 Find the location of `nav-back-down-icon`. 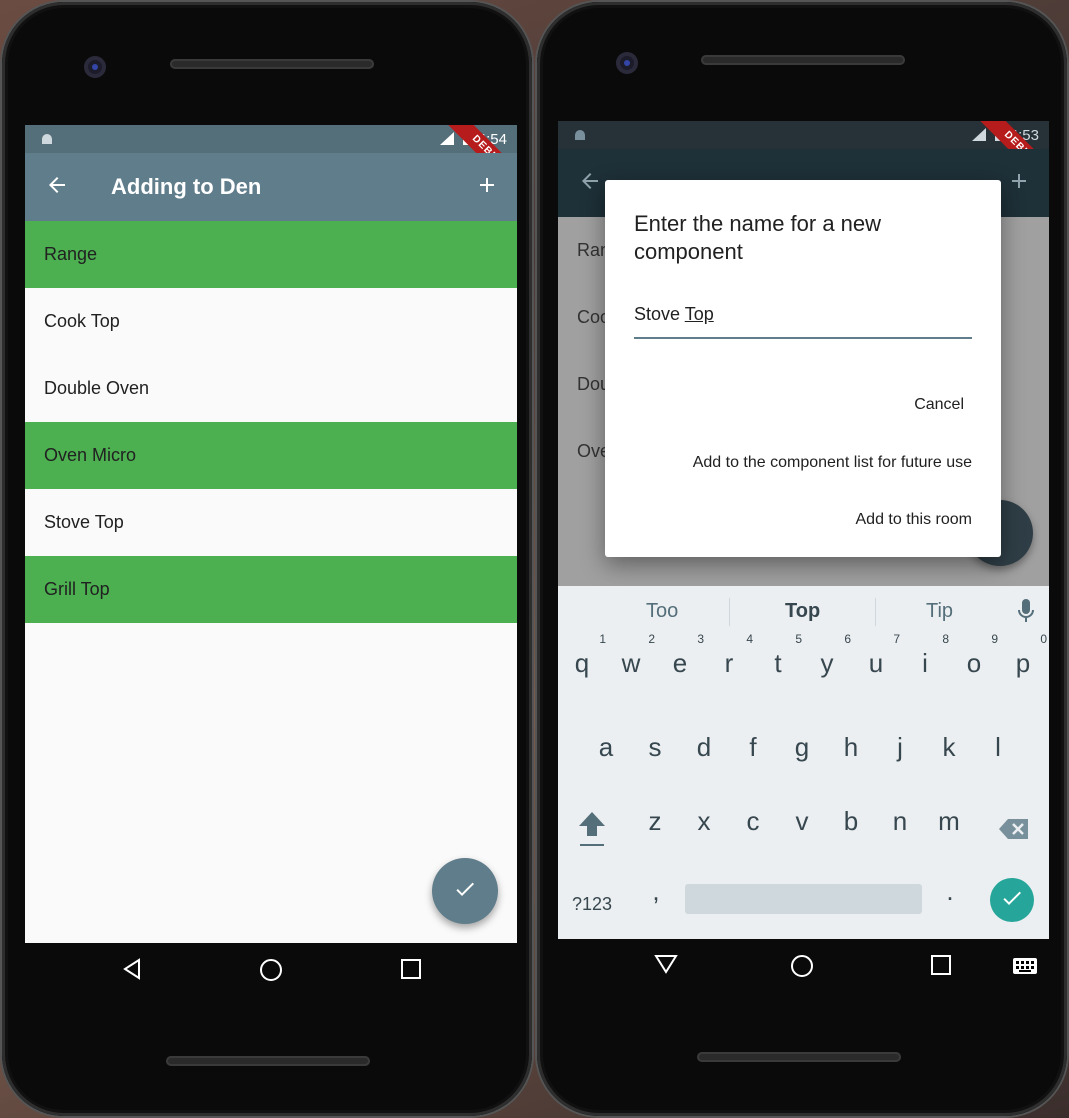

nav-back-down-icon is located at coordinates (666, 966).